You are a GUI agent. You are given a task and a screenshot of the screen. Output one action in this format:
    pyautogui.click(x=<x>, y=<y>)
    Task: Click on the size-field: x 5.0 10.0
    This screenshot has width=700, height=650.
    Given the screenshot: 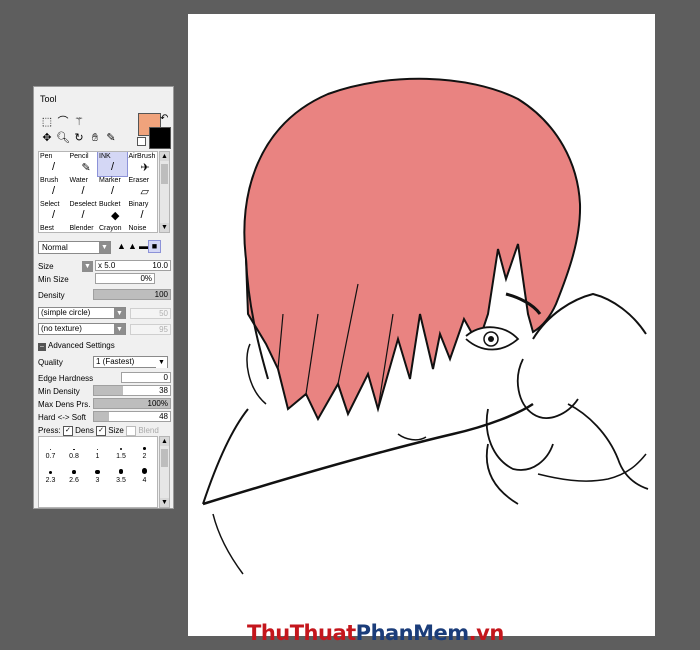 What is the action you would take?
    pyautogui.click(x=133, y=265)
    